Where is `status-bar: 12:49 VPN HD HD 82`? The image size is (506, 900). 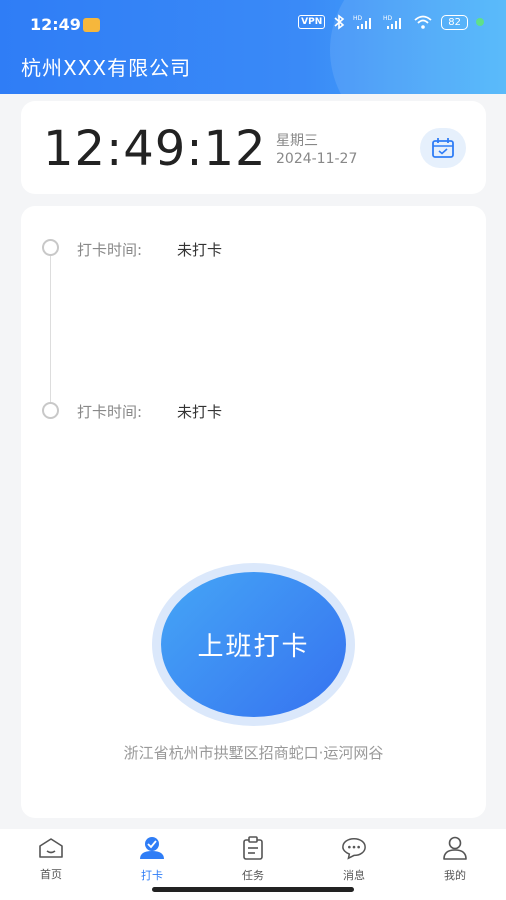 status-bar: 12:49 VPN HD HD 82 is located at coordinates (253, 25).